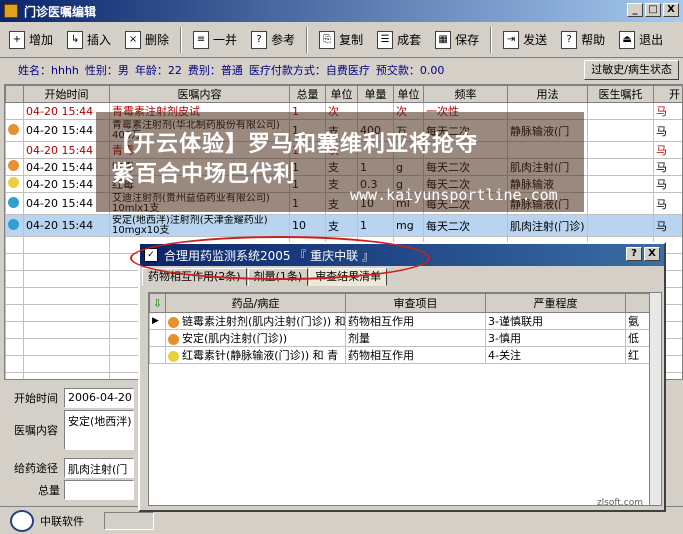  What do you see at coordinates (147, 40) in the screenshot?
I see `delete-button: × 删除` at bounding box center [147, 40].